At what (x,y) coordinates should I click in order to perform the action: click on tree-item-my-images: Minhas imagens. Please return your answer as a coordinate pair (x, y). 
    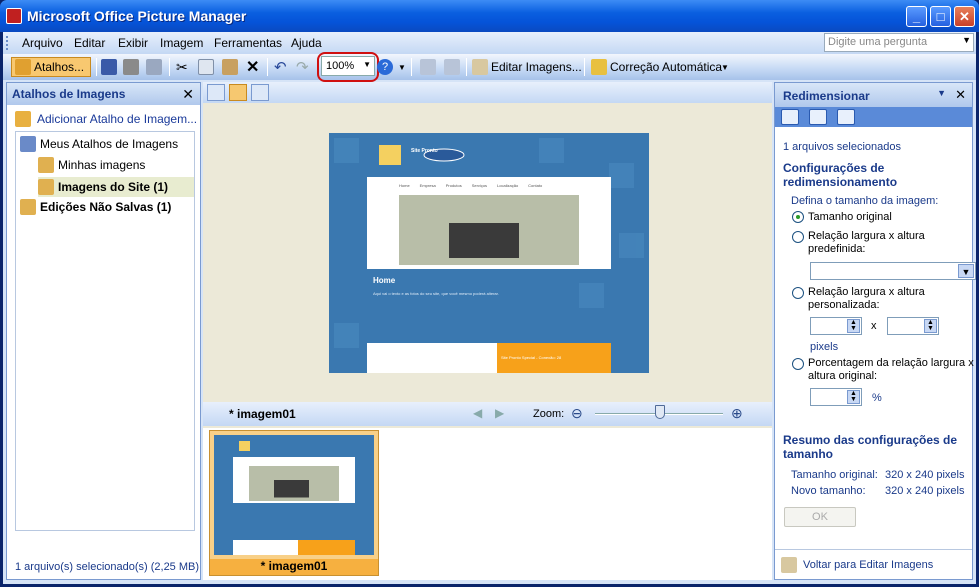
    Looking at the image, I should click on (91, 165).